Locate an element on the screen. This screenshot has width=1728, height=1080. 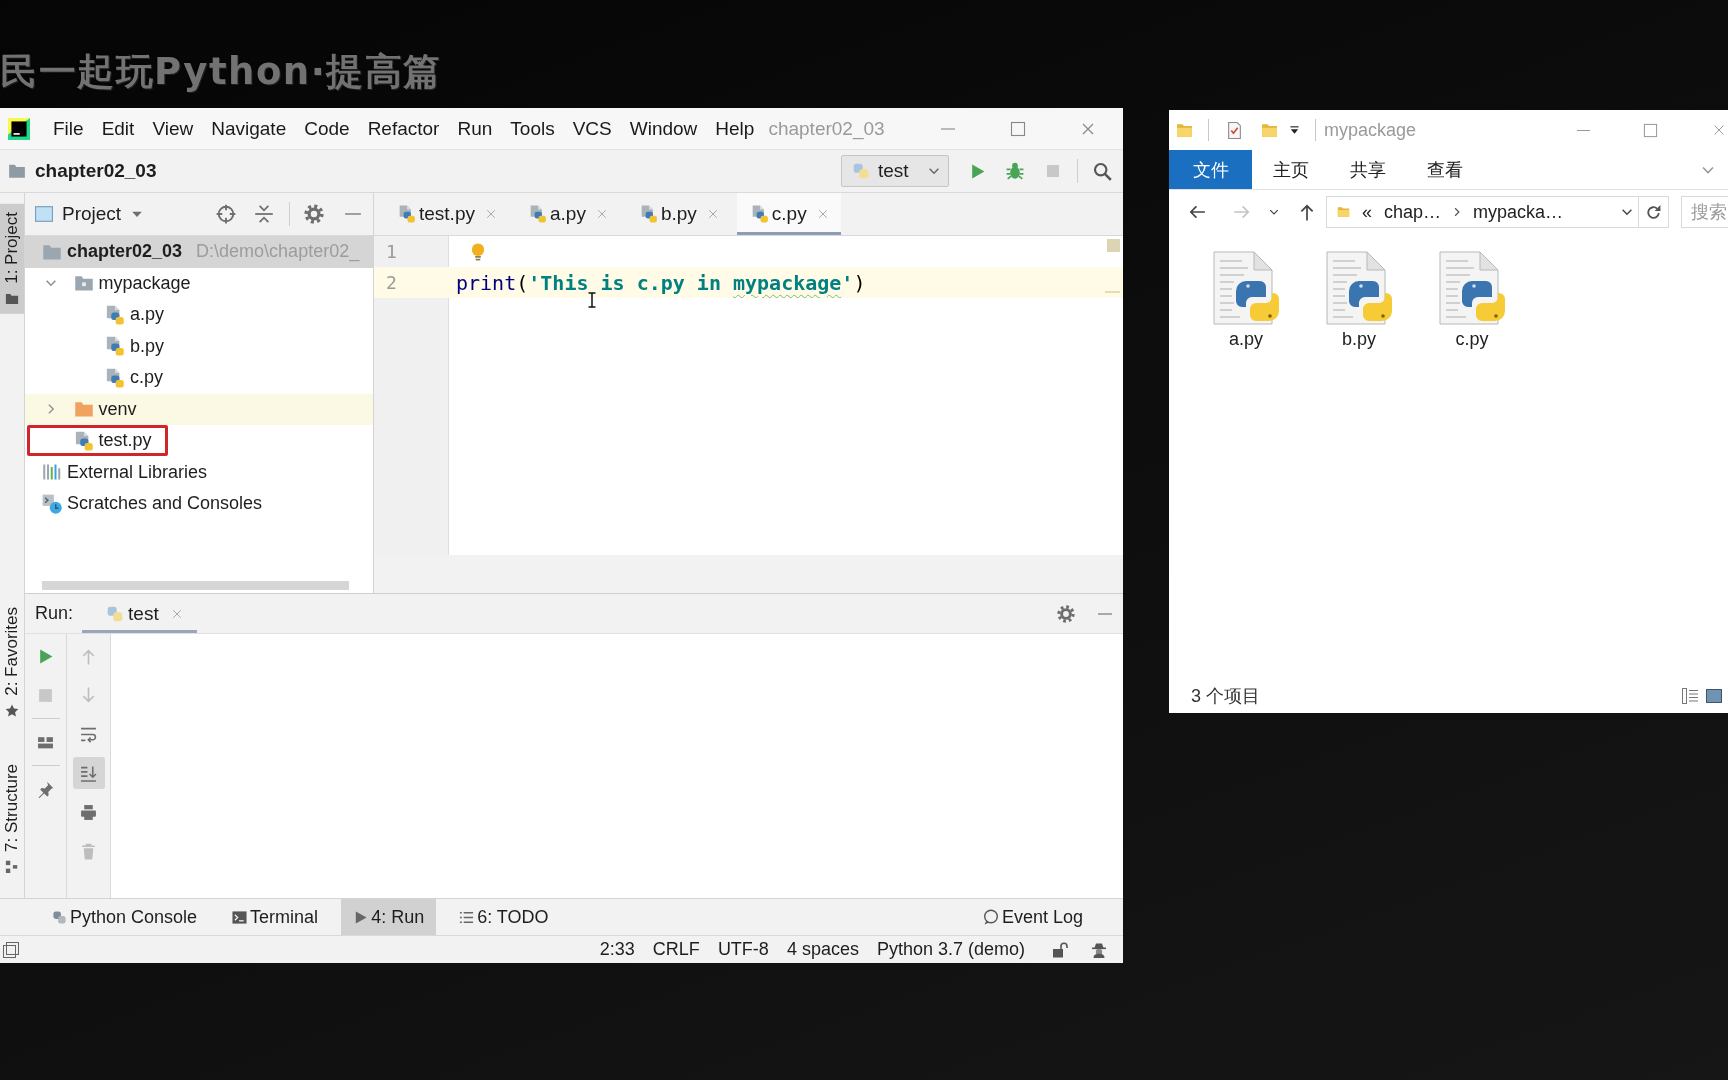
editor-tab: test.py is located at coordinates (446, 214).